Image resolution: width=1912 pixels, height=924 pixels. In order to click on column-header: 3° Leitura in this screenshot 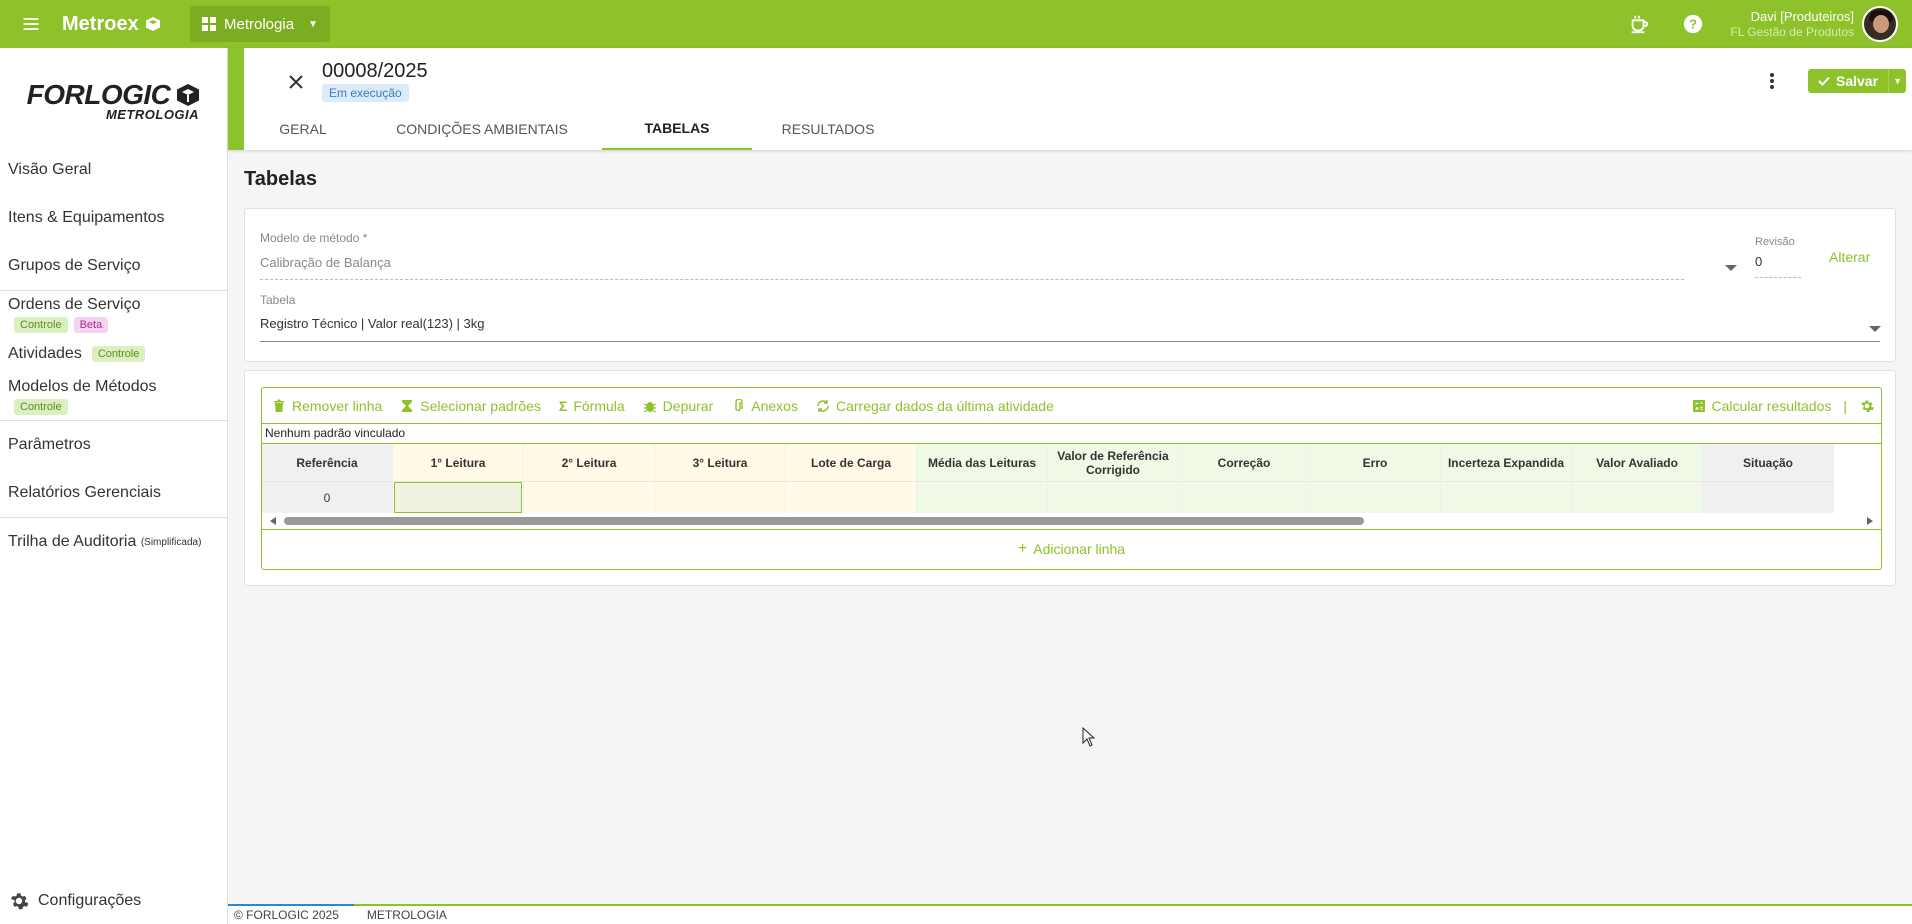, I will do `click(720, 463)`.